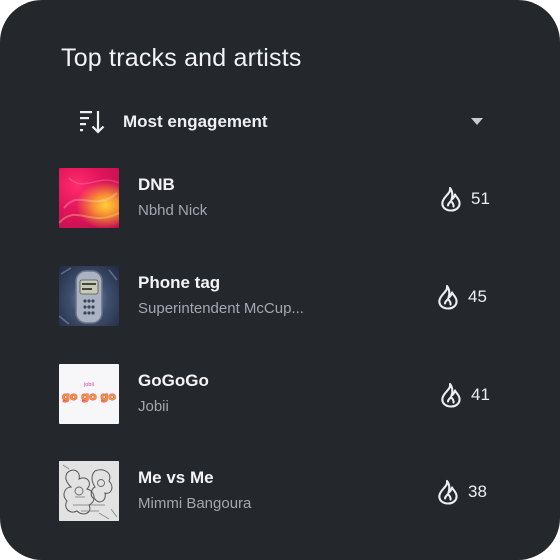  What do you see at coordinates (279, 394) in the screenshot?
I see `track-row-gogogo: jobii go go go GoGoGo Jobii 41` at bounding box center [279, 394].